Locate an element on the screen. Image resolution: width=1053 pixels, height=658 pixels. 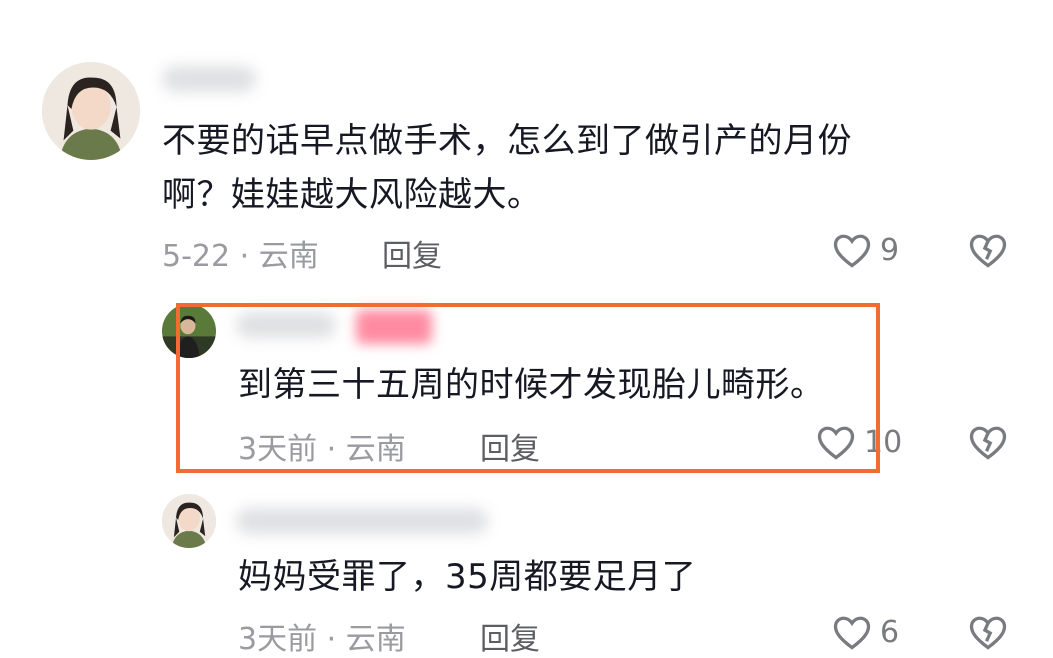
reply-text: 妈妈受罪了，35周都要足月了 is located at coordinates (467, 577).